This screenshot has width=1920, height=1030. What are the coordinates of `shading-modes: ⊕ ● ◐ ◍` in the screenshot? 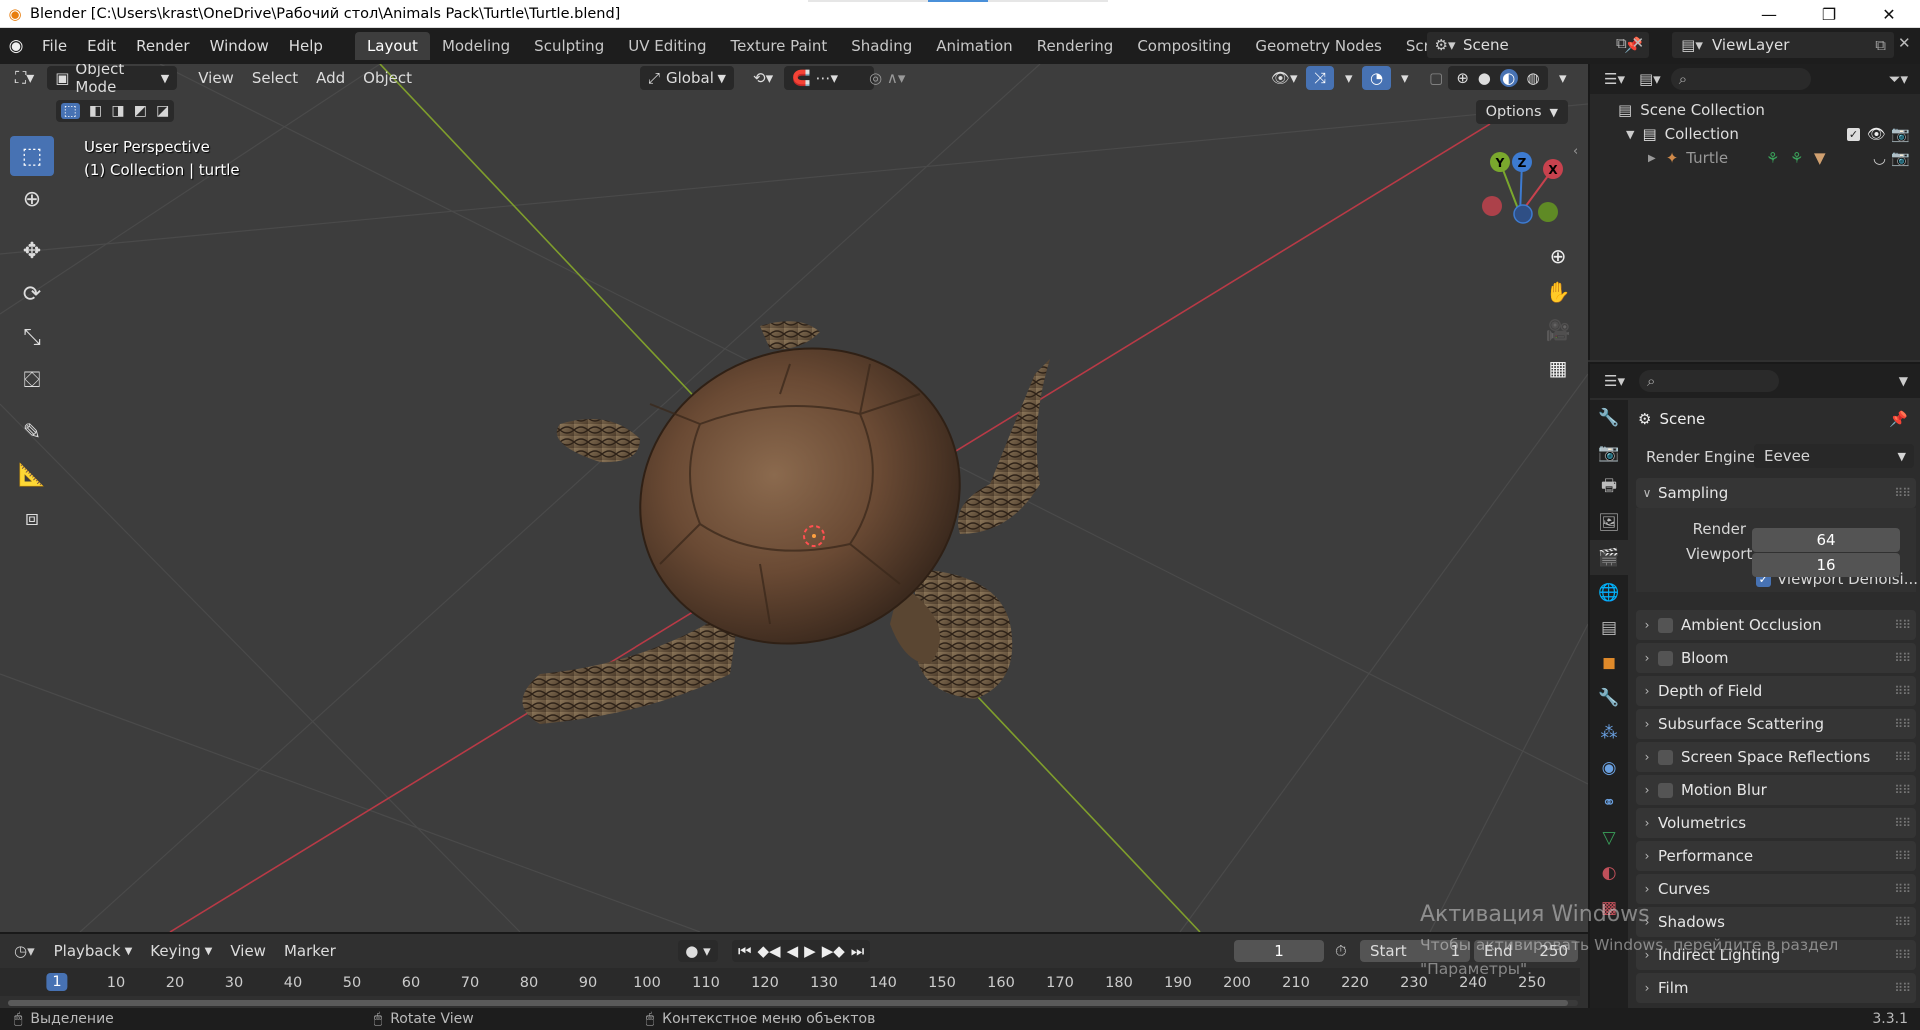 It's located at (1498, 78).